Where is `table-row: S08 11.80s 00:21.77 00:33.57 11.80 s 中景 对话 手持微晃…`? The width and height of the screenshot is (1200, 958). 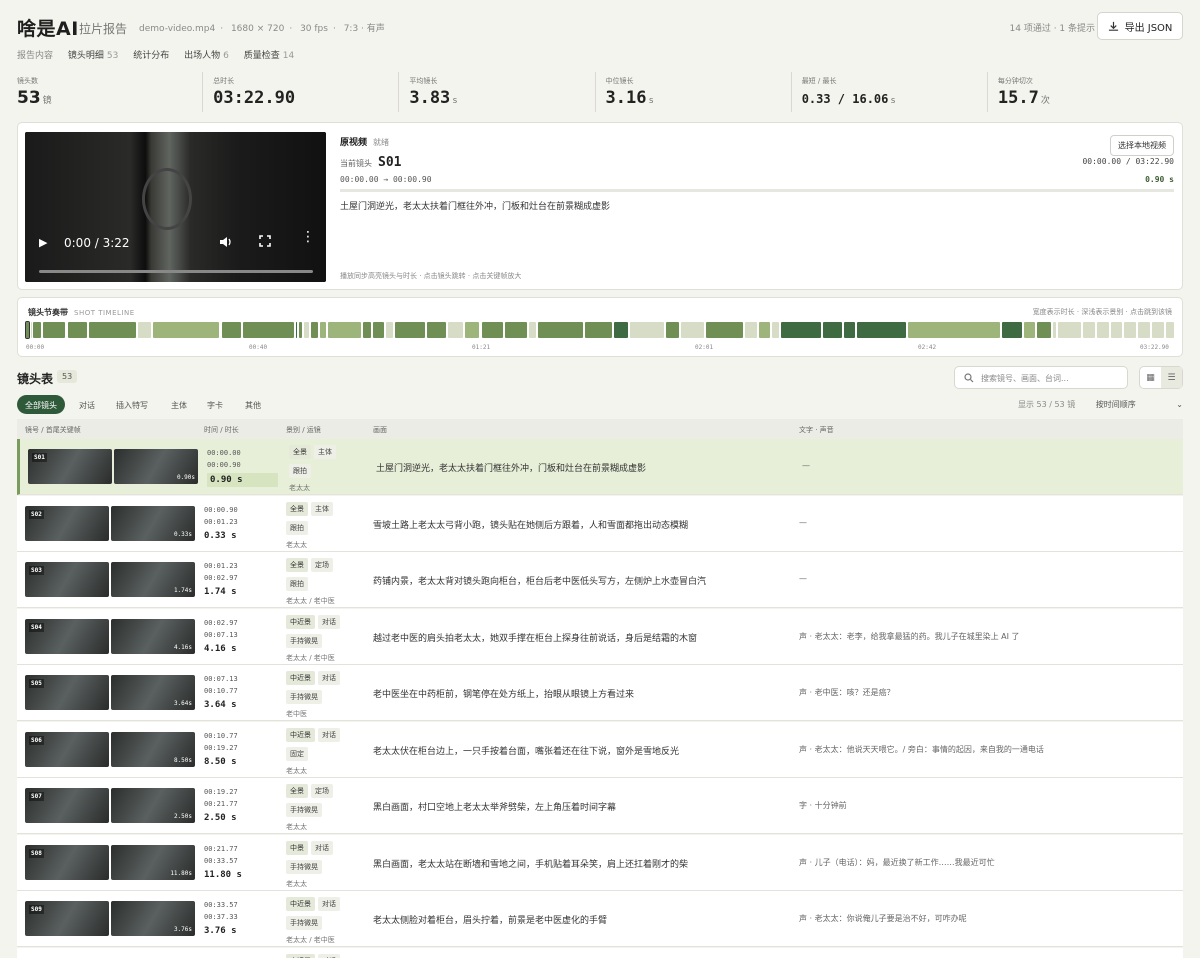 table-row: S08 11.80s 00:21.77 00:33.57 11.80 s 中景 对话 手持微晃… is located at coordinates (600, 862).